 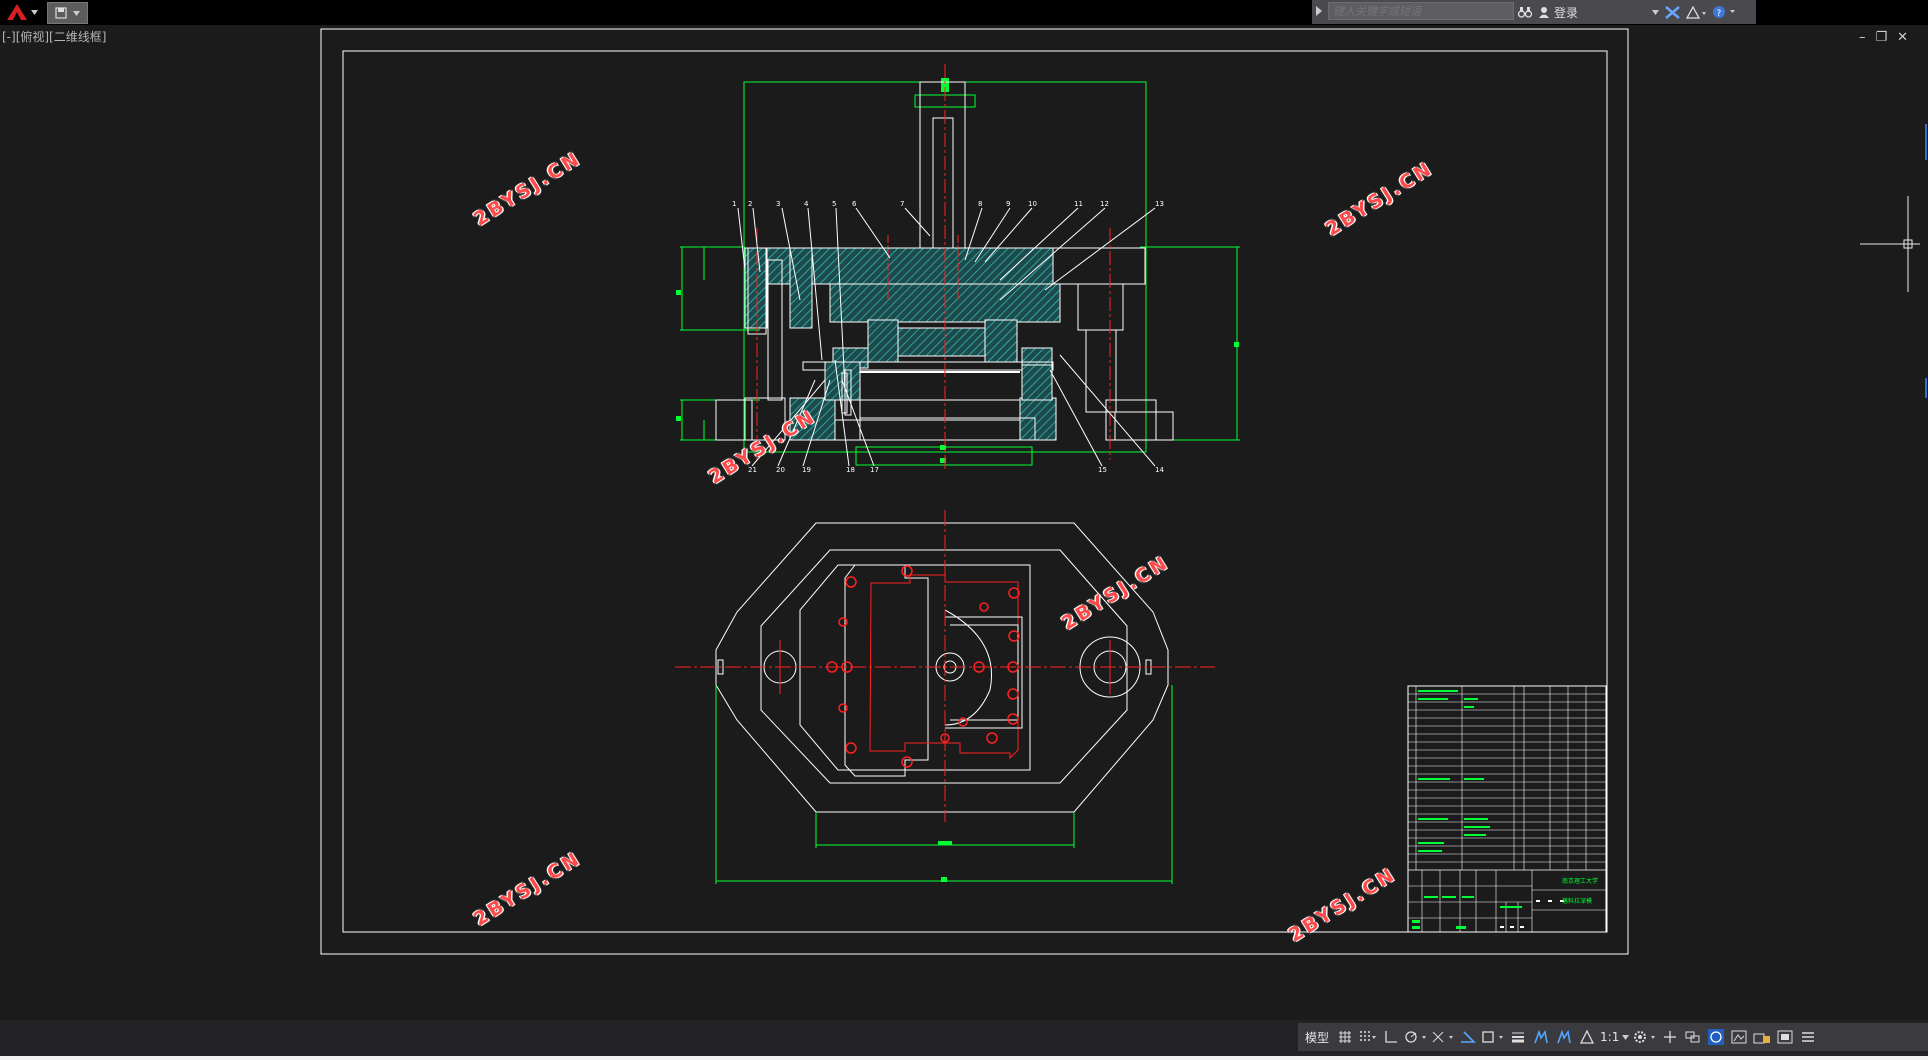 I want to click on svg-text: 13, so click(x=1159, y=204).